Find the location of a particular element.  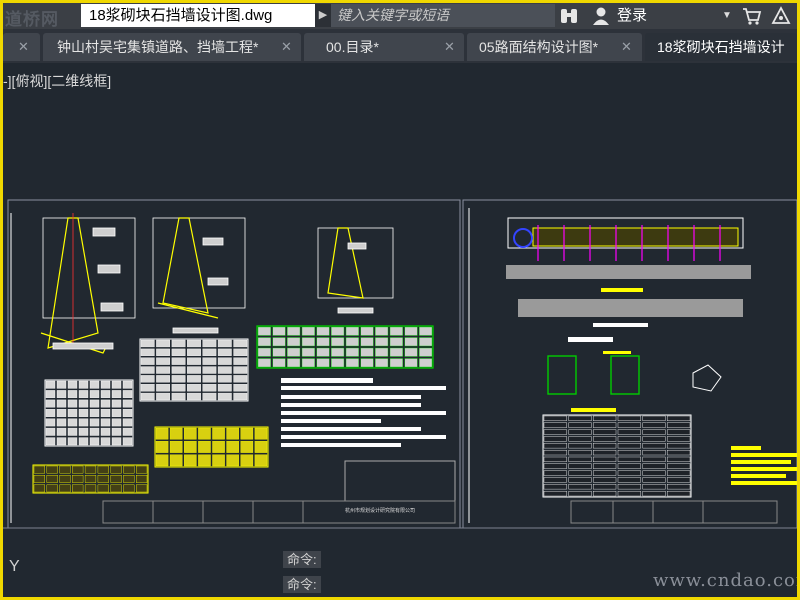

binoculars-icon is located at coordinates (569, 16).